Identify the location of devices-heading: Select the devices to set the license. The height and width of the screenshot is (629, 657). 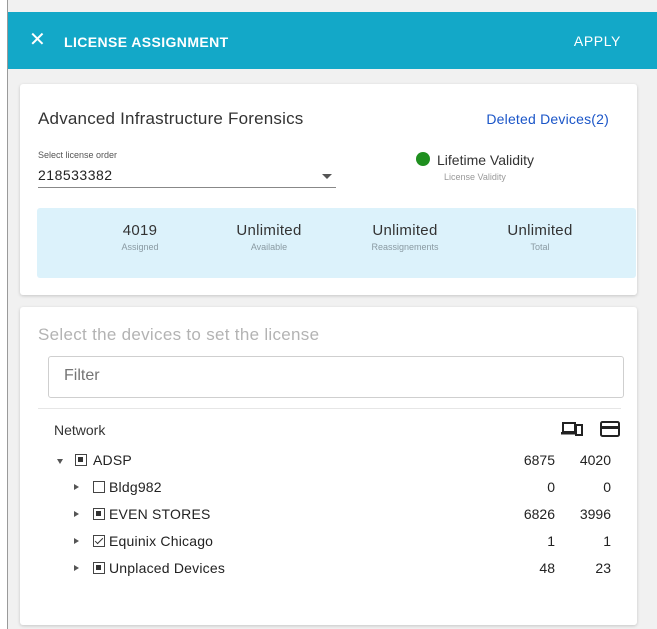
(179, 334).